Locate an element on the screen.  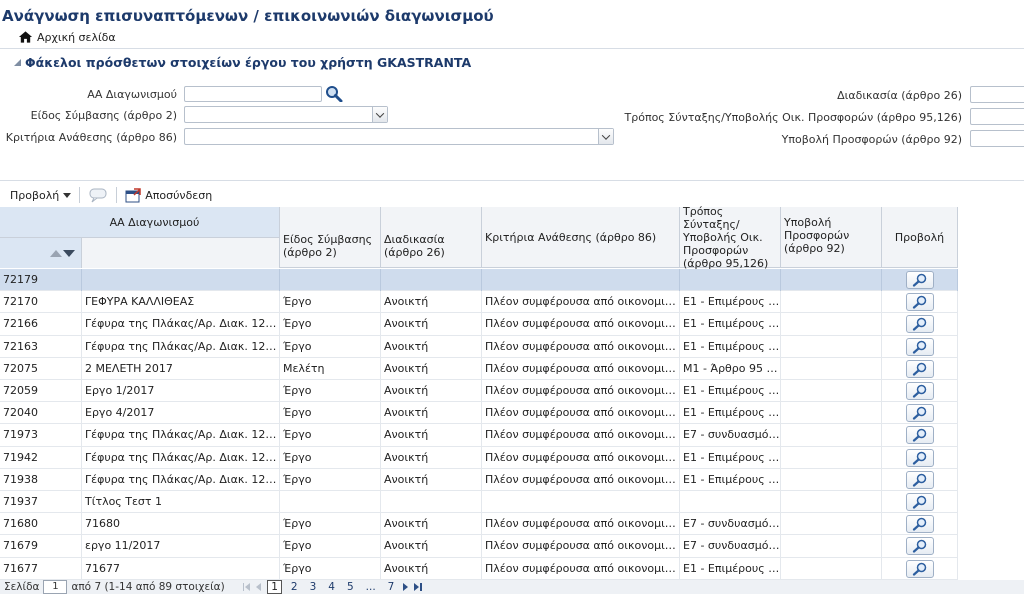
prev-page-icon is located at coordinates (259, 587).